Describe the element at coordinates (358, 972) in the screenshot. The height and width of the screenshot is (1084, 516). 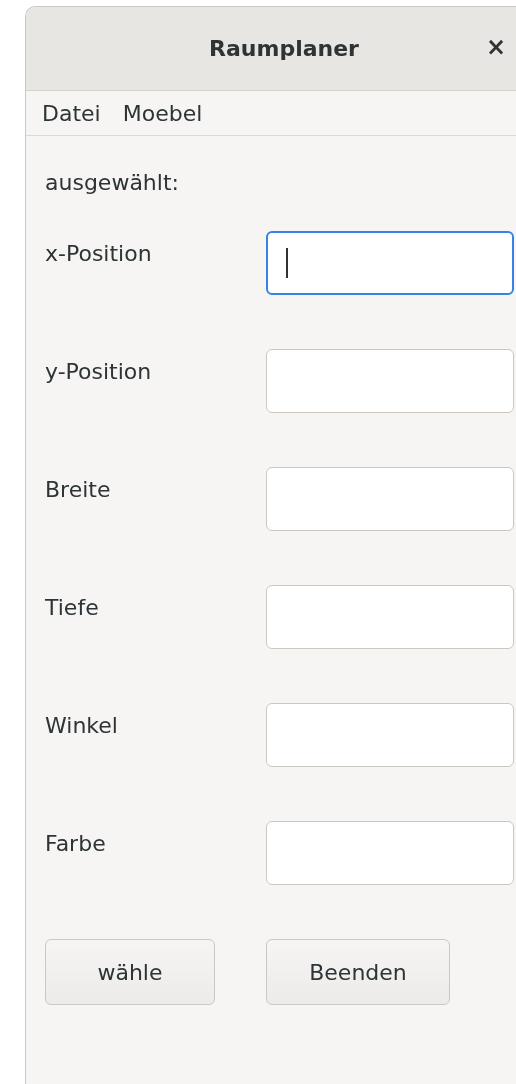
I see `quit-button: Beenden` at that location.